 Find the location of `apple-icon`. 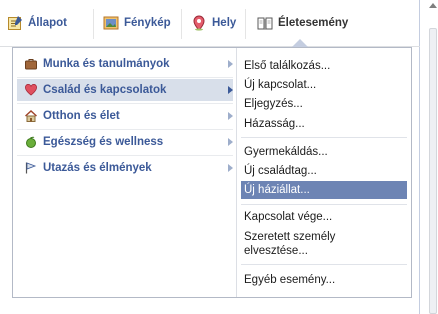

apple-icon is located at coordinates (31, 142).